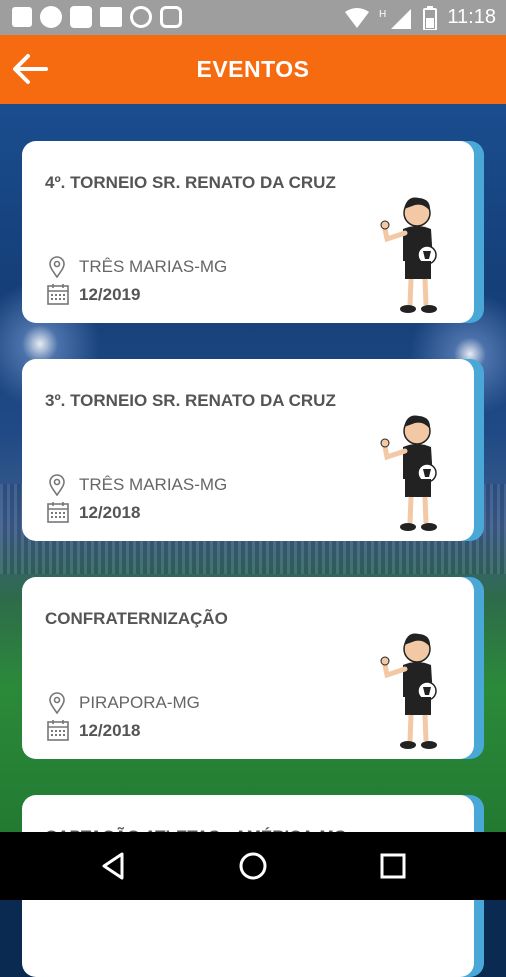 The width and height of the screenshot is (506, 977). What do you see at coordinates (111, 17) in the screenshot?
I see `image-icon` at bounding box center [111, 17].